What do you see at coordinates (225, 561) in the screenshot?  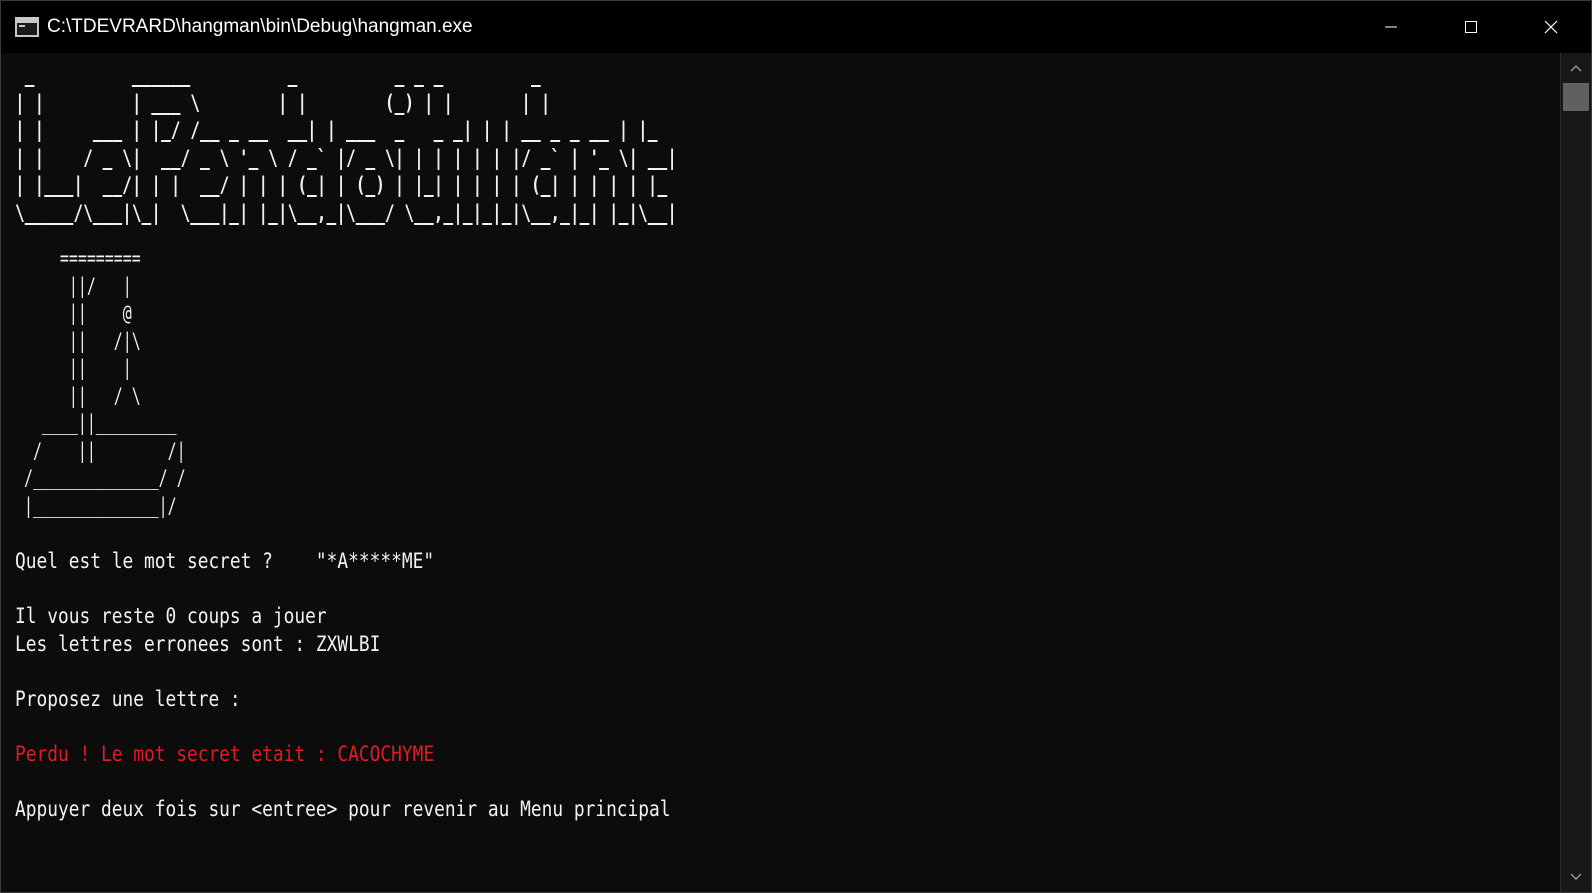 I see `secret-word-prompt: Quel est le mot secret ? "*A*****ME"` at bounding box center [225, 561].